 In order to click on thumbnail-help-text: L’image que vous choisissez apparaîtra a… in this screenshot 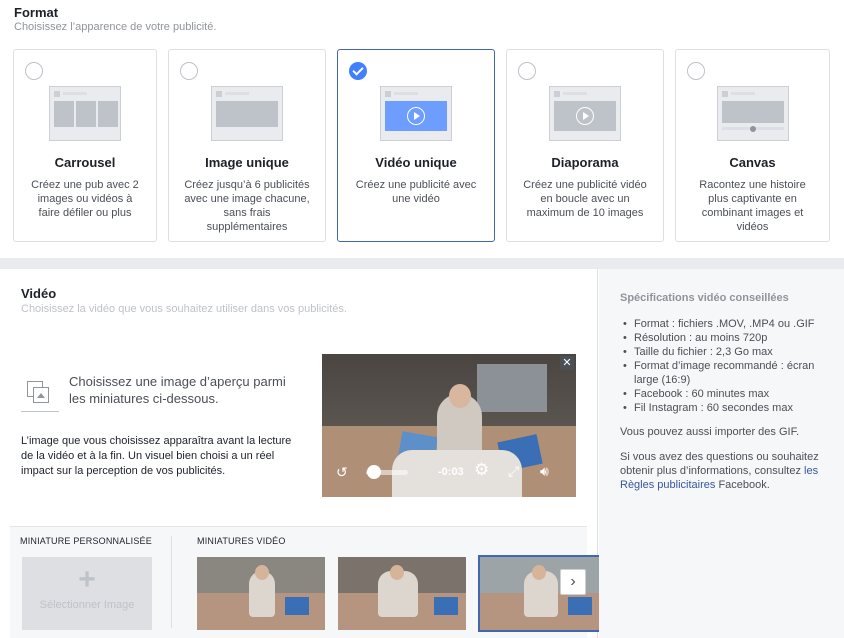, I will do `click(156, 456)`.